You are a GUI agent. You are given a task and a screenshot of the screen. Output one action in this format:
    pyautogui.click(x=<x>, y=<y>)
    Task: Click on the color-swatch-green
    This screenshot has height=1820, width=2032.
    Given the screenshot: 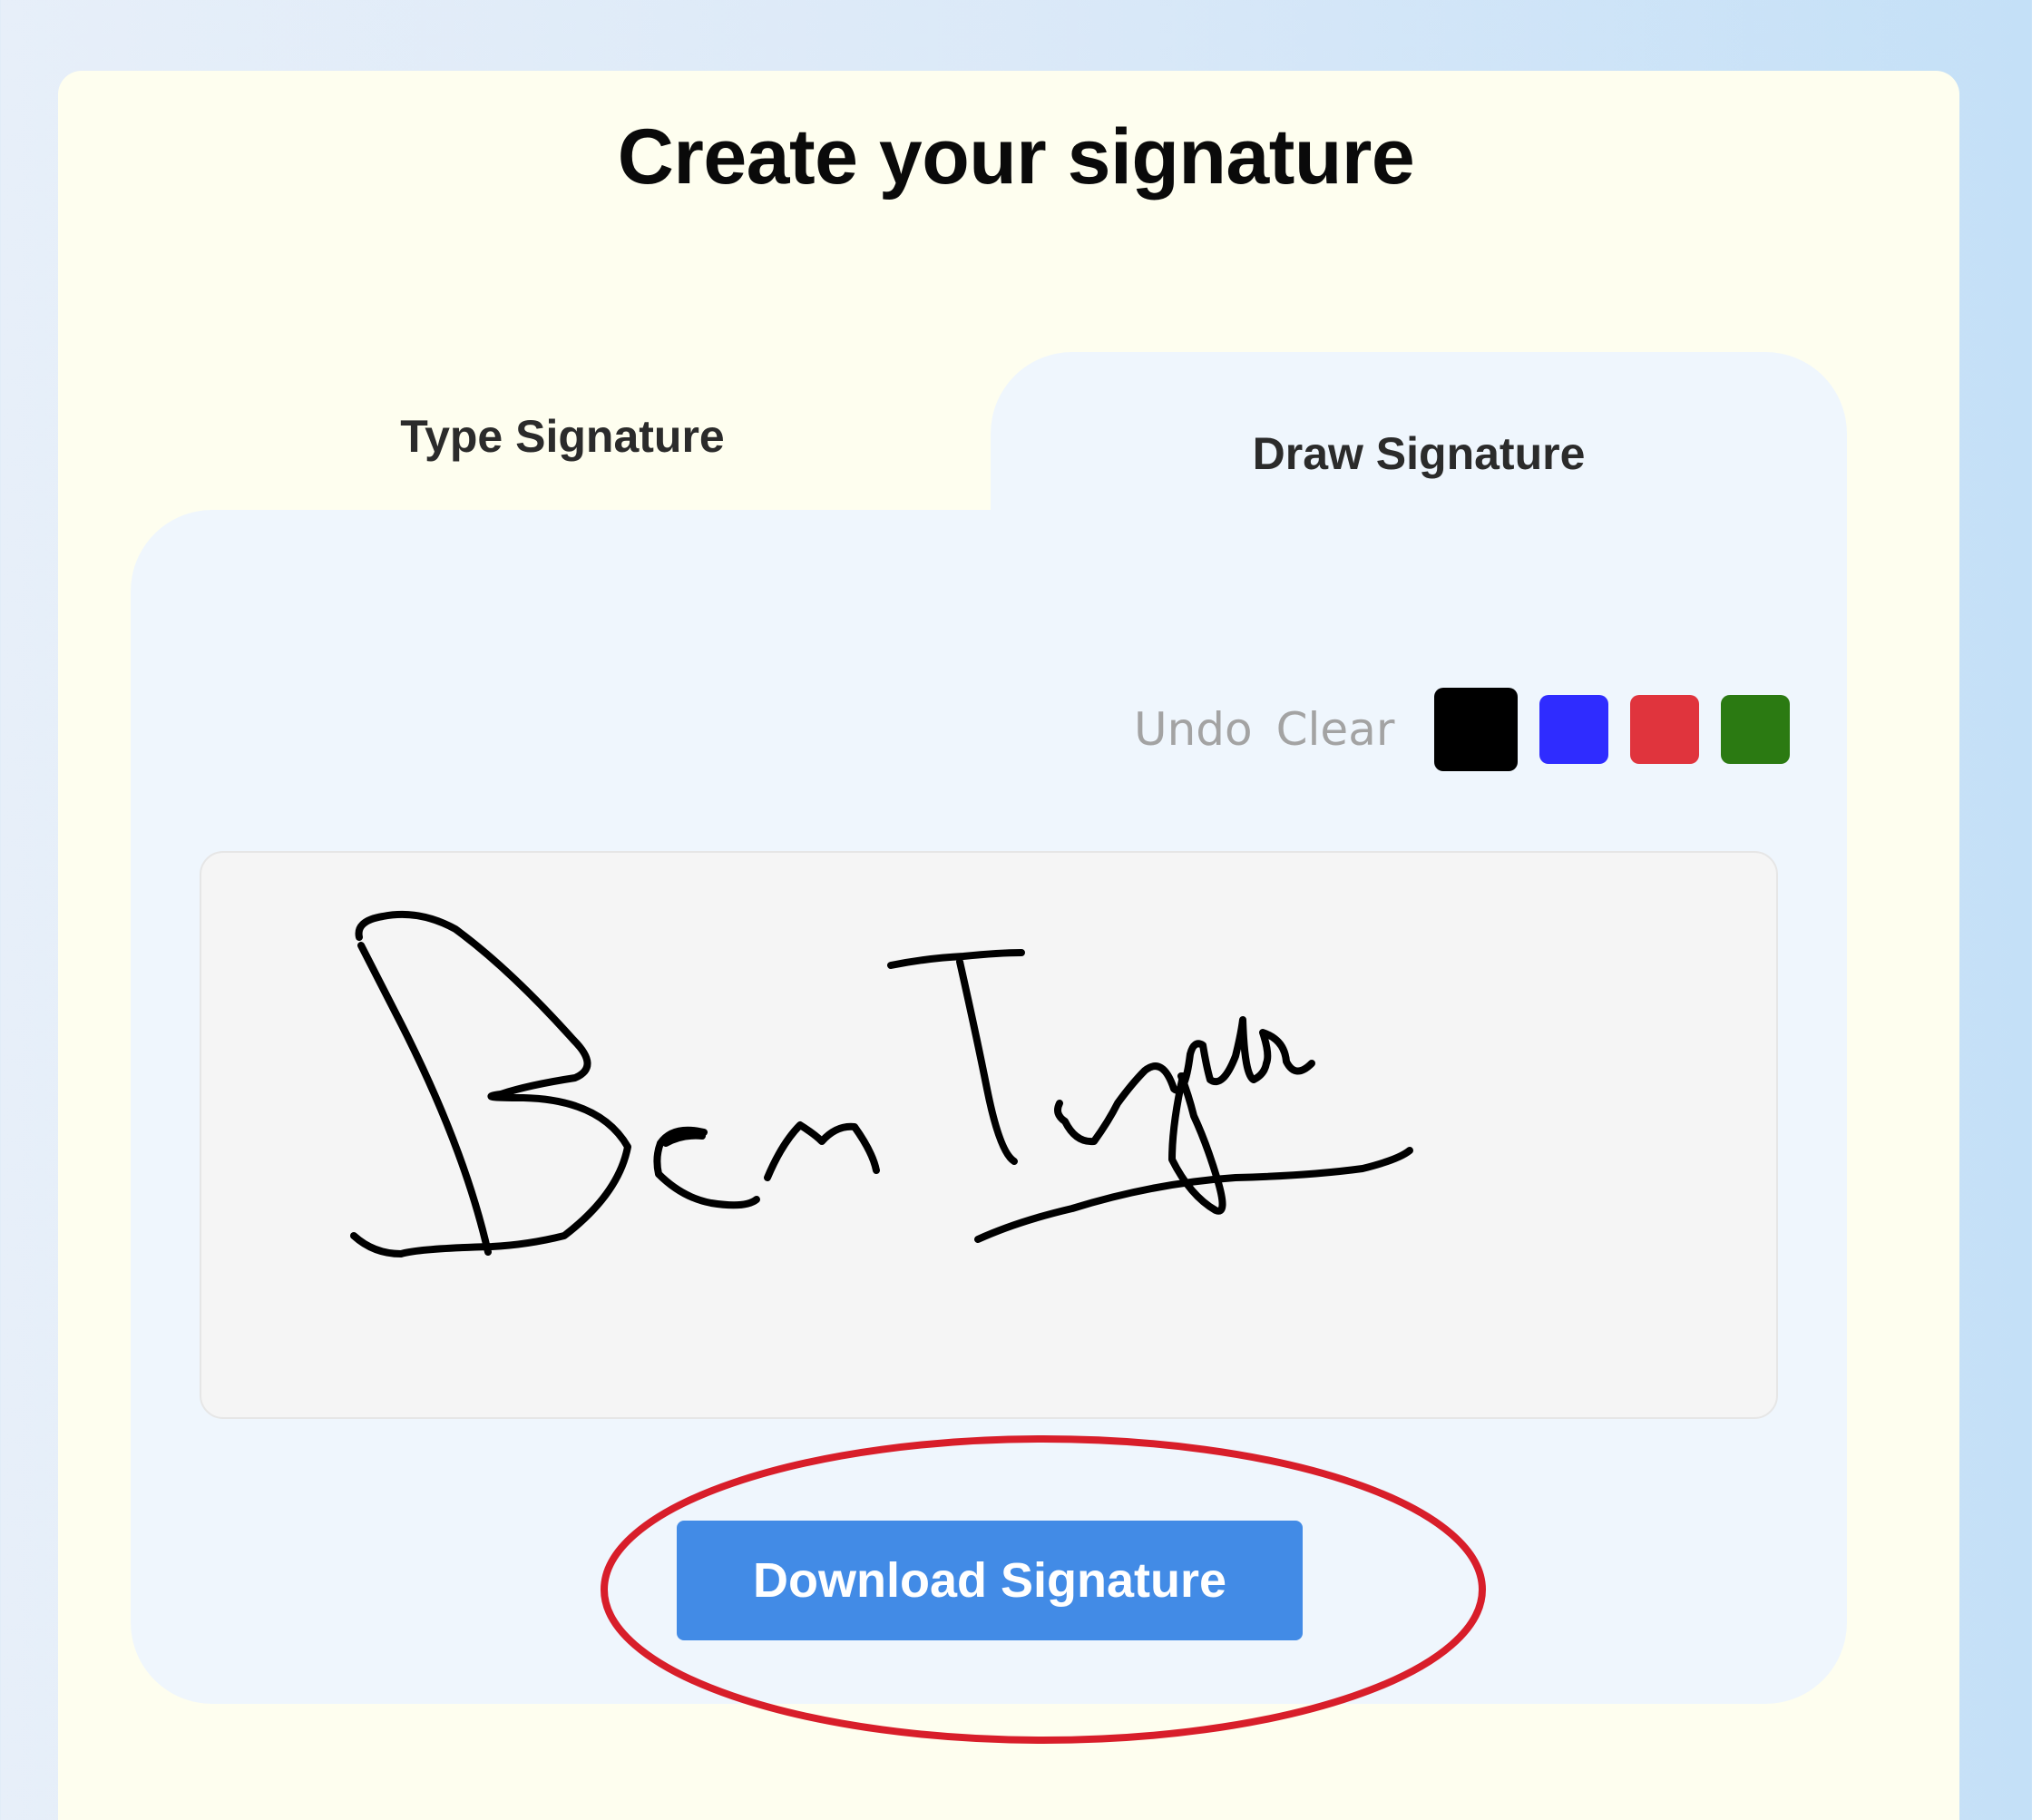 What is the action you would take?
    pyautogui.click(x=1756, y=729)
    